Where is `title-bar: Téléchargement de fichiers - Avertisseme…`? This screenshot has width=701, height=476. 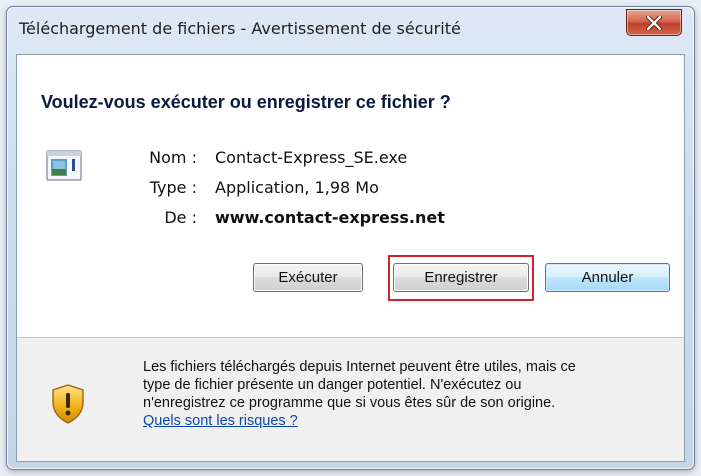
title-bar: Téléchargement de fichiers - Avertisseme… is located at coordinates (350, 31).